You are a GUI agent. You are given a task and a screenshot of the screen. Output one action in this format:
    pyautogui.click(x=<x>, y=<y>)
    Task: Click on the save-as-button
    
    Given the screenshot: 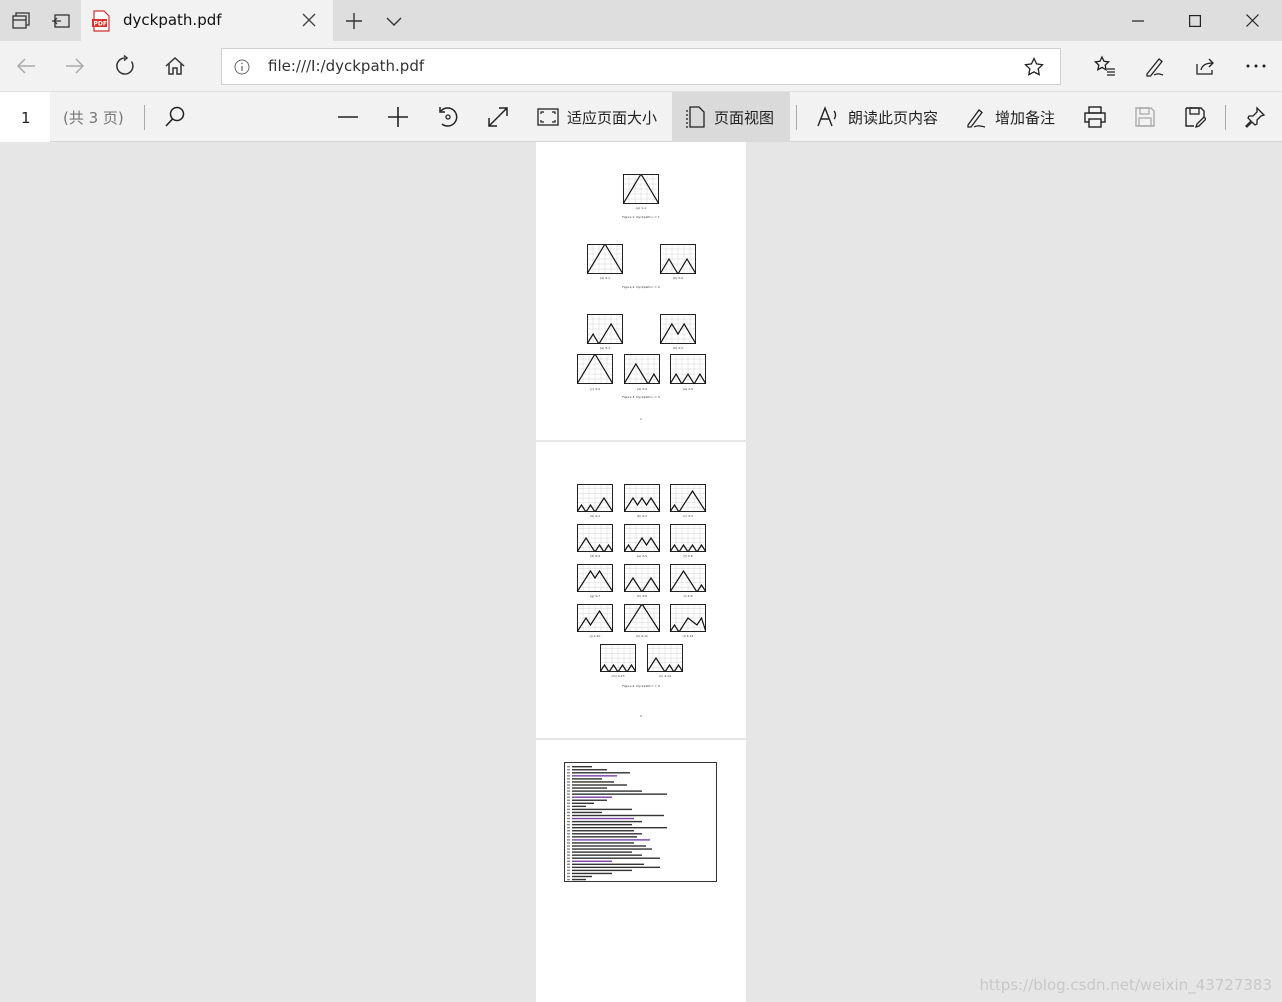 What is the action you would take?
    pyautogui.click(x=1195, y=117)
    